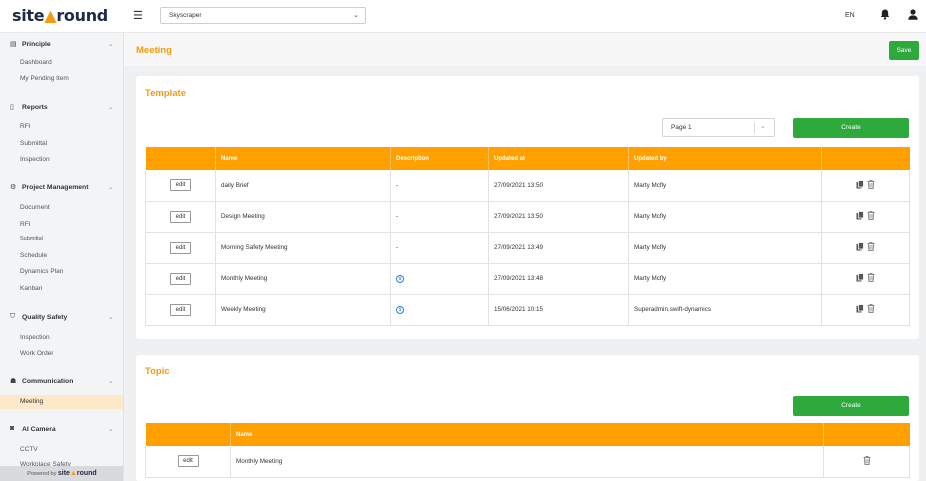  I want to click on row-updated-by: Superadmin.swift-dynamics, so click(725, 310).